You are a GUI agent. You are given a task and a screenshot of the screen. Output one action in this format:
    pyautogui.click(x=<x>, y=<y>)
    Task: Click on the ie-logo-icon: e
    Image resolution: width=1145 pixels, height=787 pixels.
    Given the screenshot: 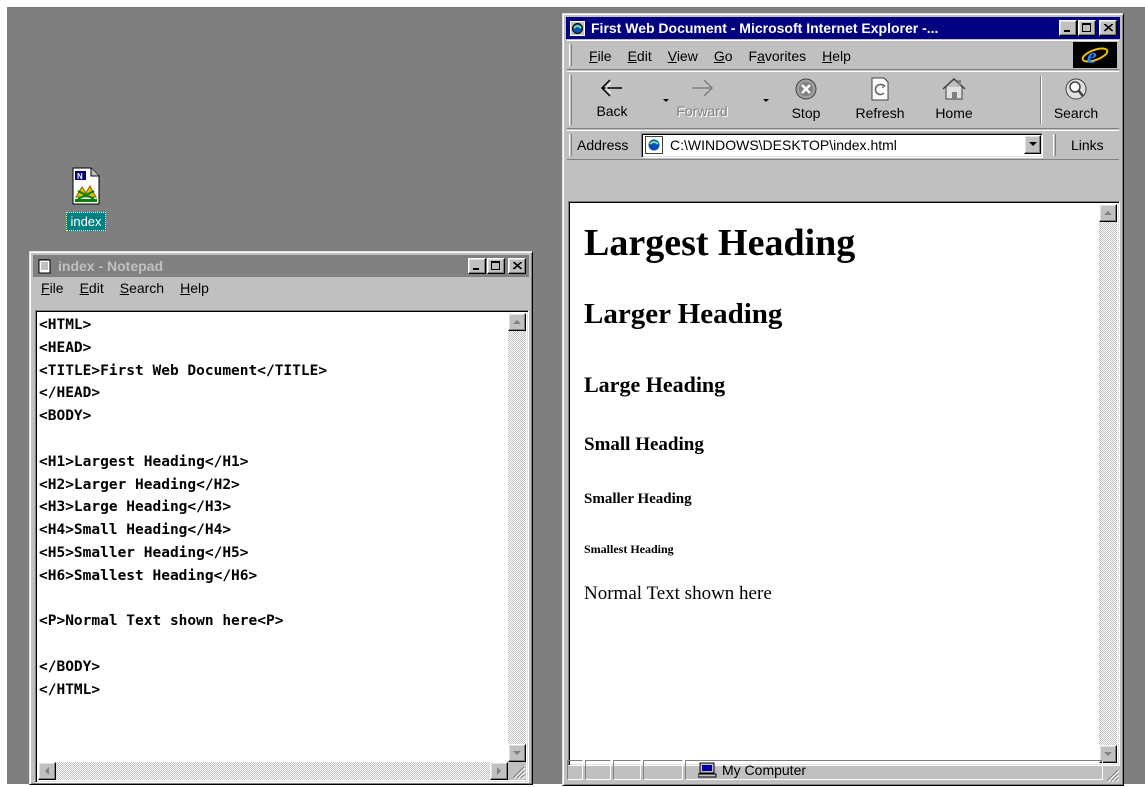 What is the action you would take?
    pyautogui.click(x=1095, y=55)
    